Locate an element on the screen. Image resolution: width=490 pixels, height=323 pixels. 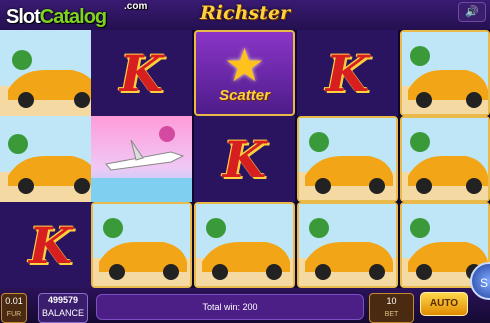
bet-button: 10 BET is located at coordinates (391, 308).